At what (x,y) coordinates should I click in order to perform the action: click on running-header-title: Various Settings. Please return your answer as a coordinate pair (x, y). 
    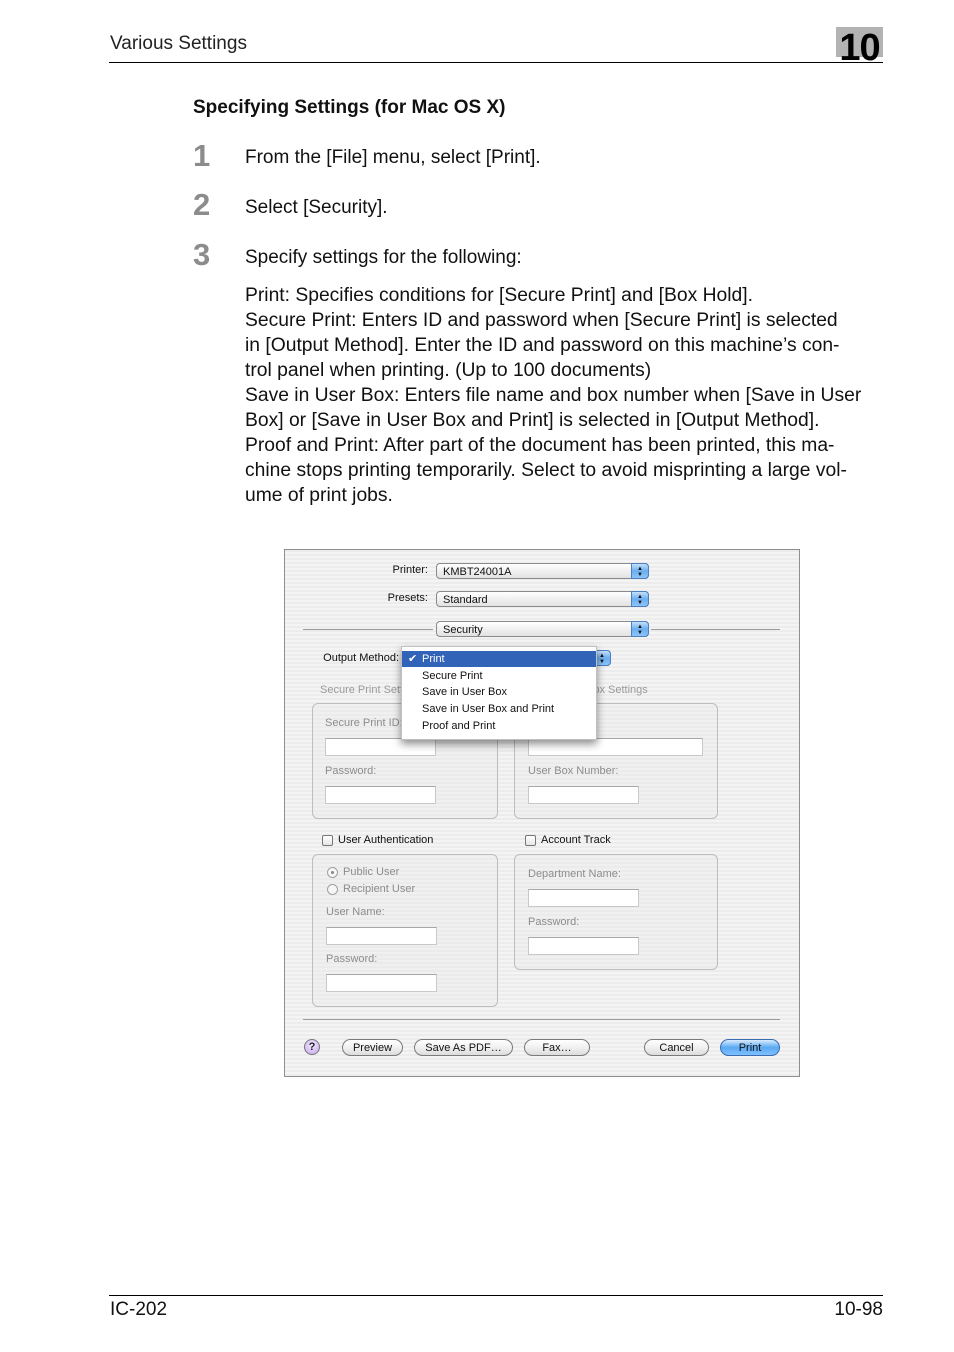
    Looking at the image, I should click on (178, 43).